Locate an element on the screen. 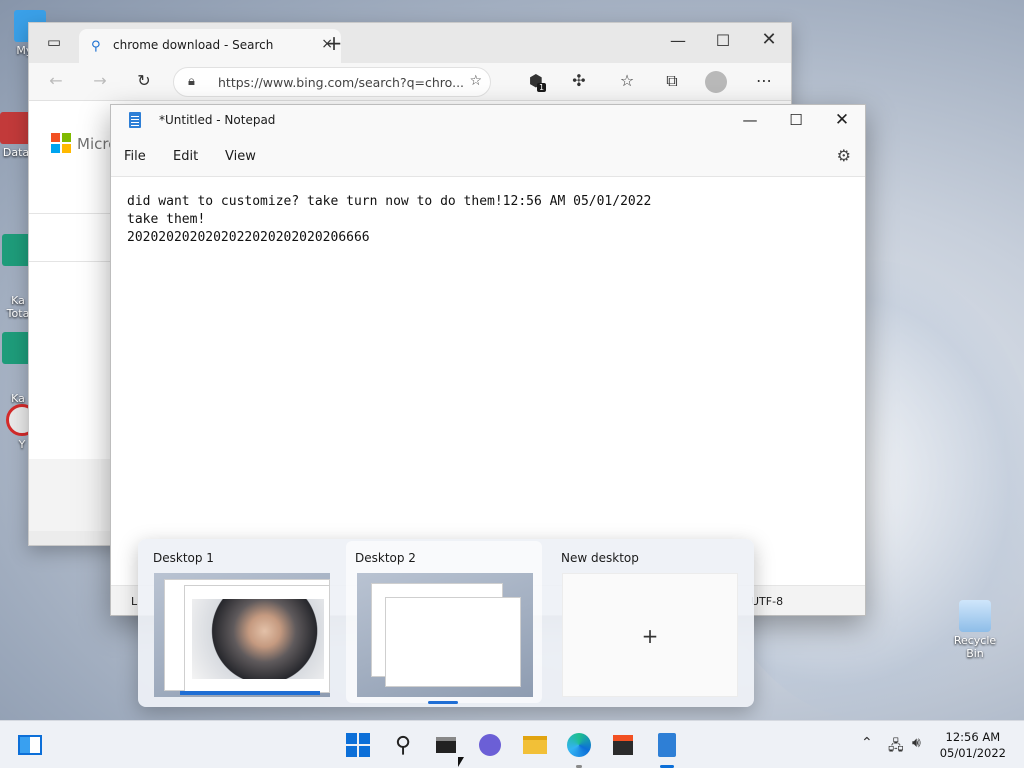  content-block is located at coordinates (70, 499).